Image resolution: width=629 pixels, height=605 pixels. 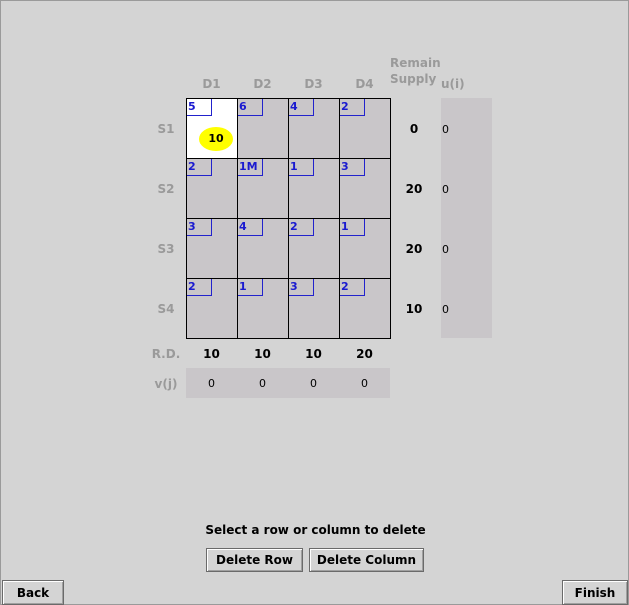 What do you see at coordinates (414, 309) in the screenshot?
I see `remain-supply-s4: 10` at bounding box center [414, 309].